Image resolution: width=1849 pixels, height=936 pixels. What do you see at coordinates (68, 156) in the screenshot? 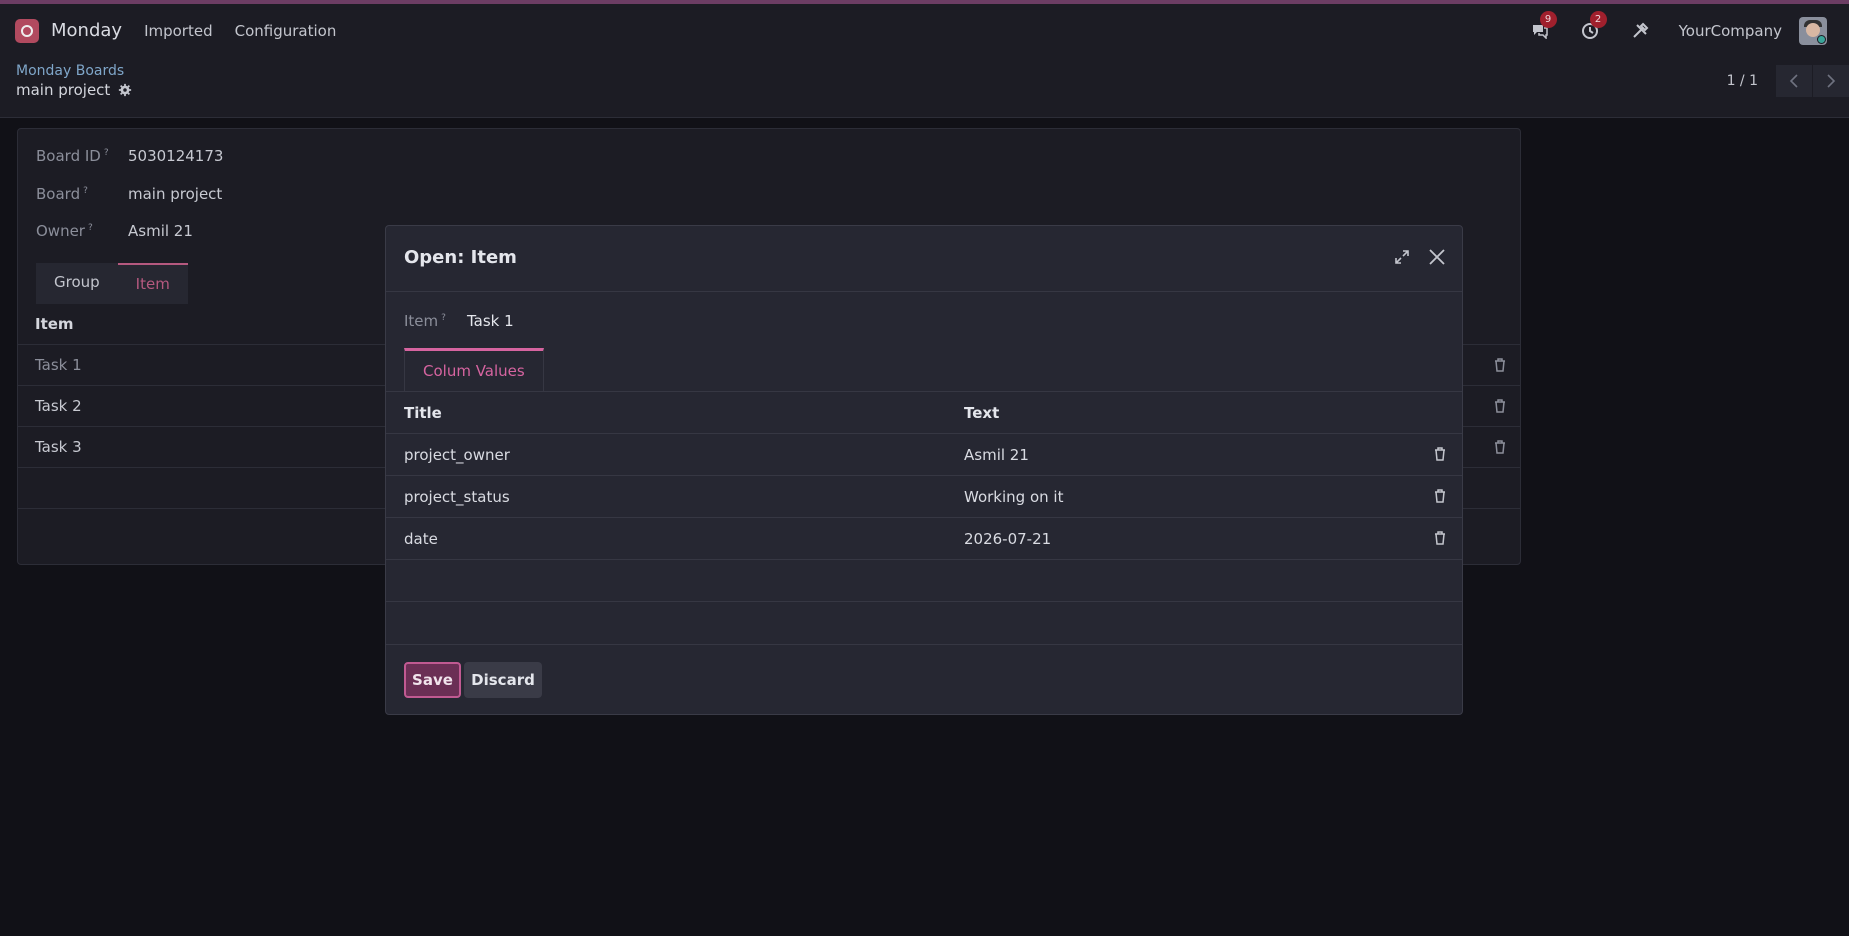
I see `field-label-board-id: Board ID` at bounding box center [68, 156].